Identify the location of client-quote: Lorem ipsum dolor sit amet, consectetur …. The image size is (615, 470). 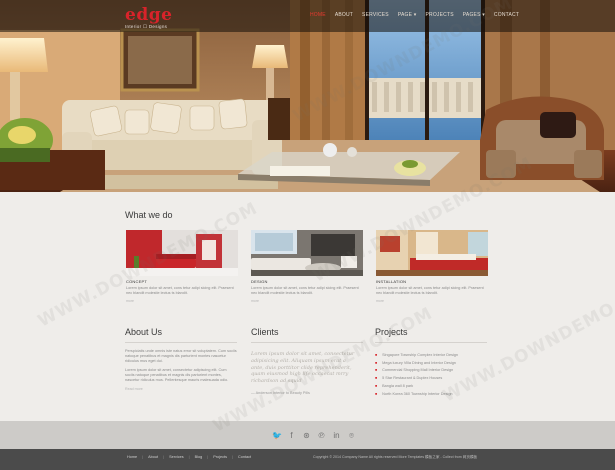
(303, 368).